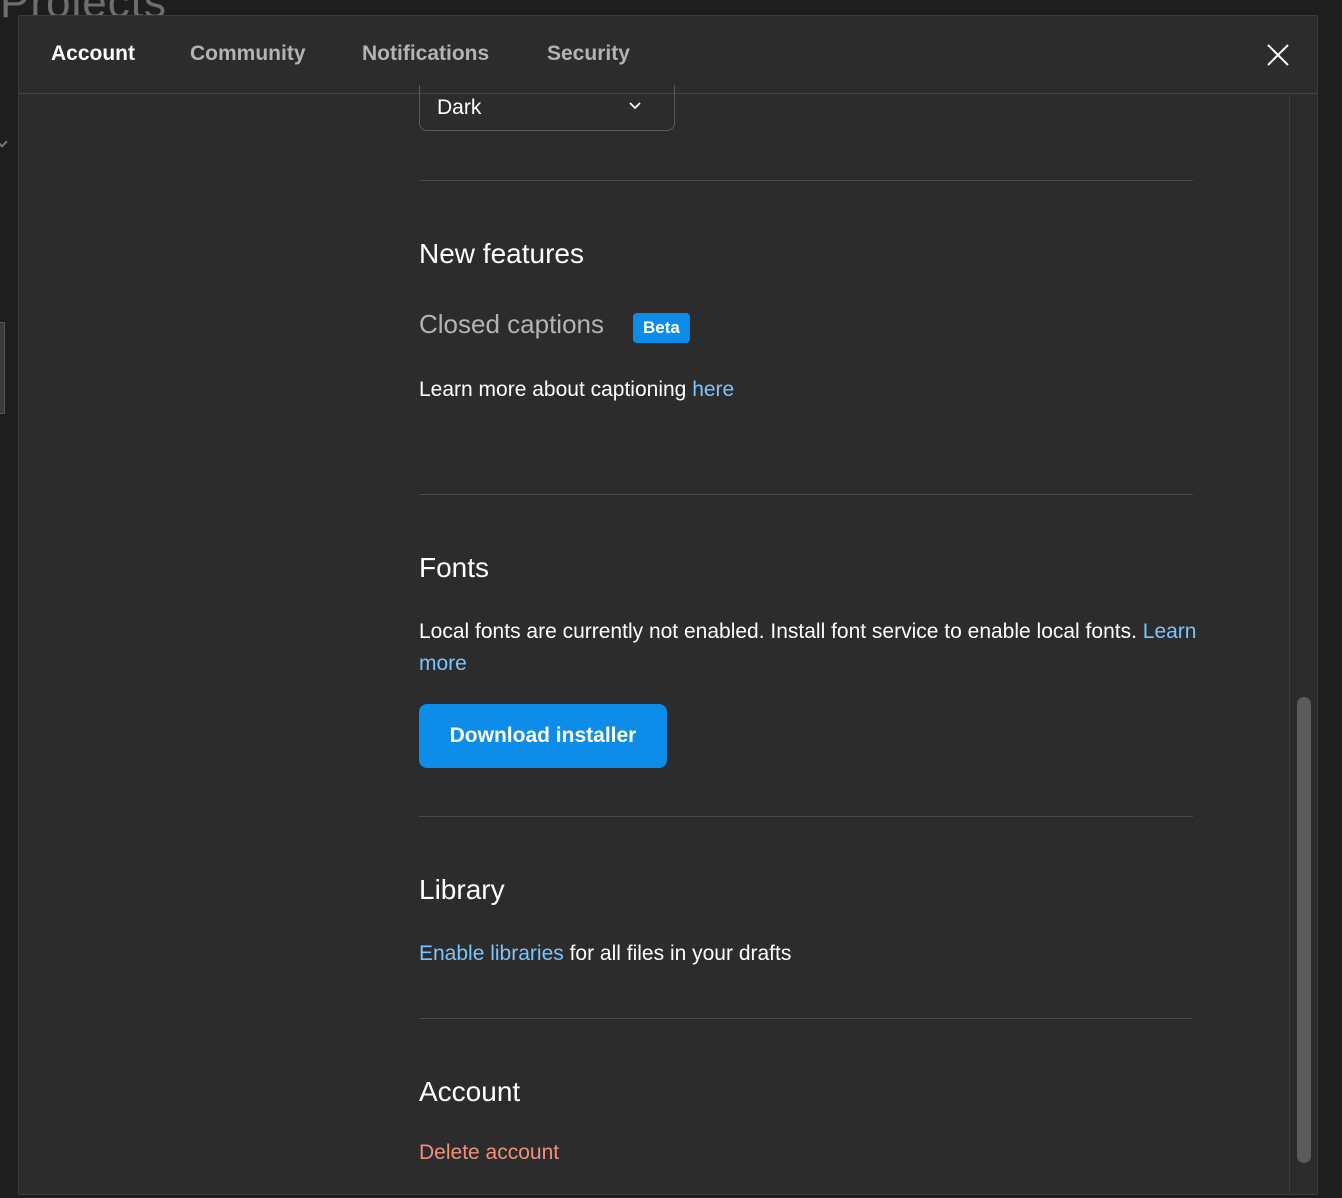  What do you see at coordinates (459, 107) in the screenshot?
I see `theme-select-value: Dark` at bounding box center [459, 107].